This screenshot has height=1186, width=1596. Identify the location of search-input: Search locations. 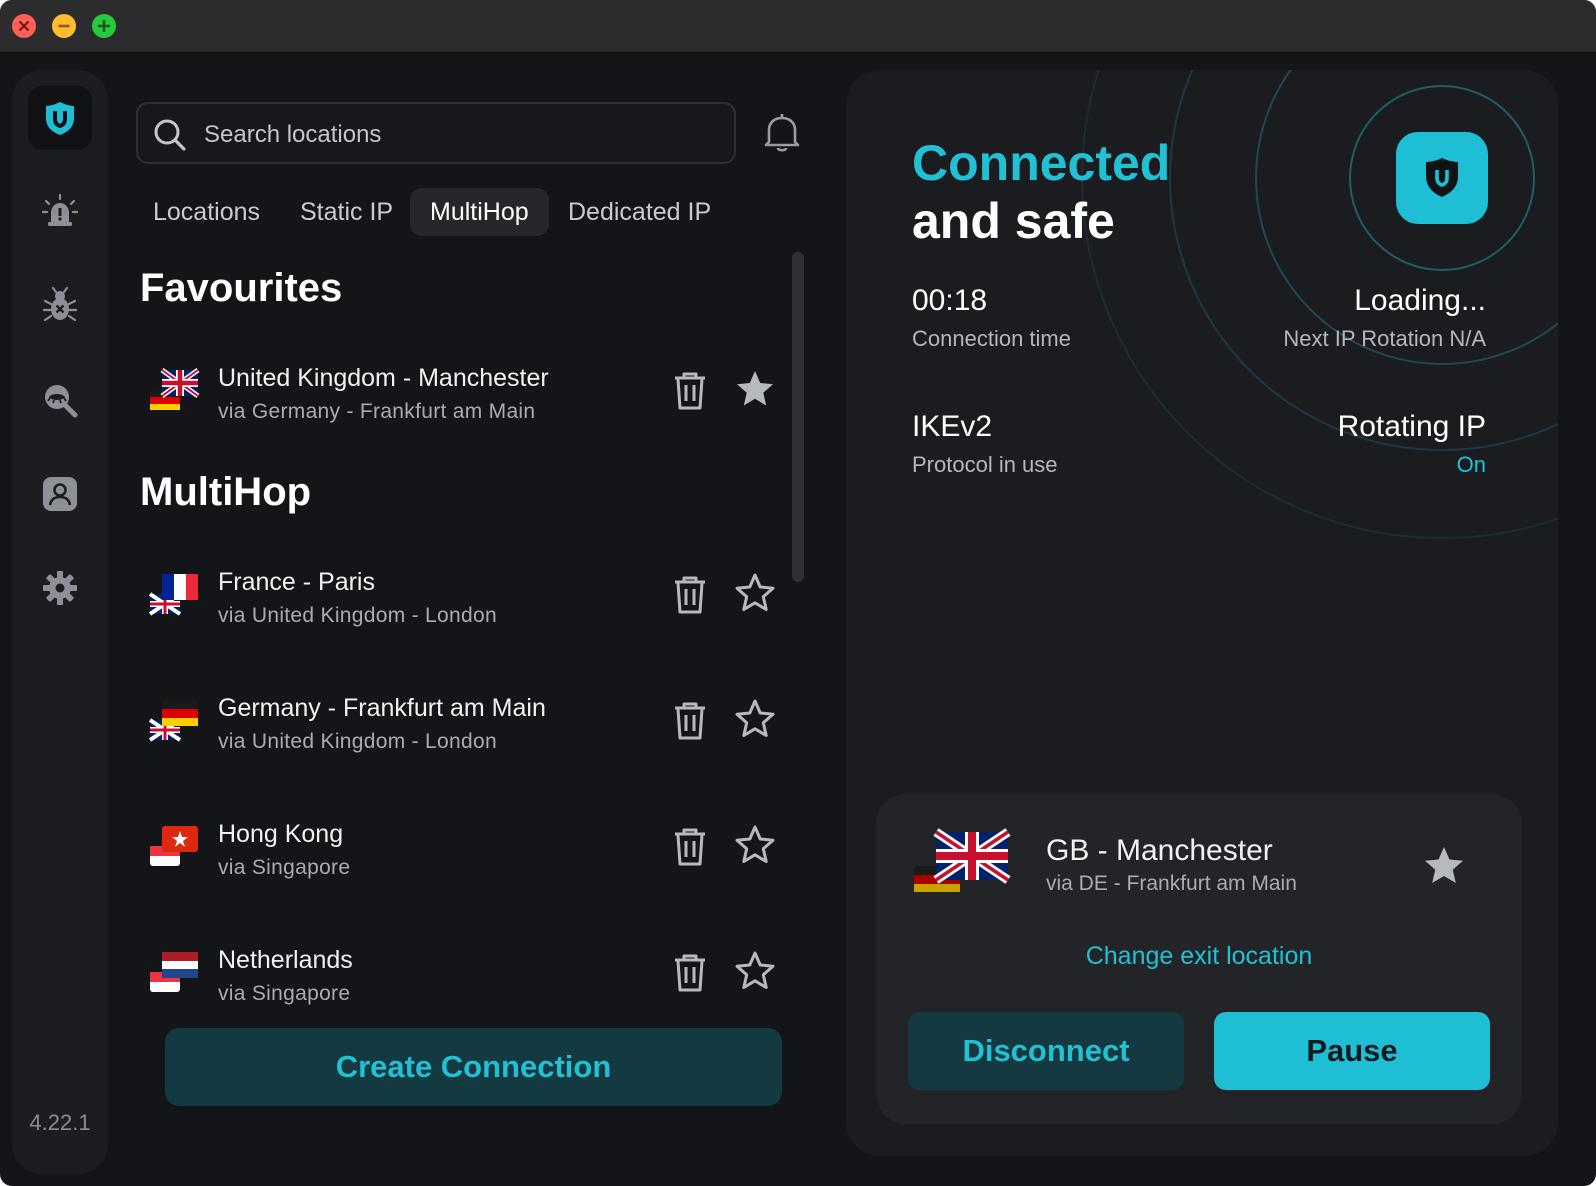
(436, 133).